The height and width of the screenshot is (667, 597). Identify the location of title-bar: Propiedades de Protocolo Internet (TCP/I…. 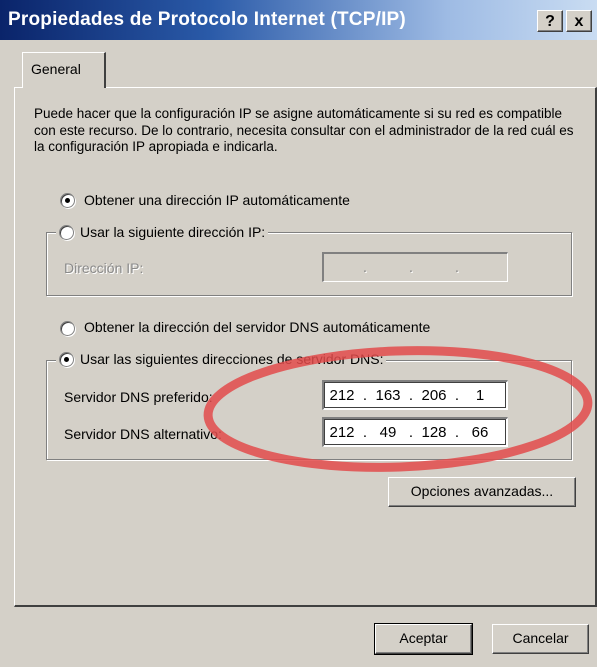
(298, 20).